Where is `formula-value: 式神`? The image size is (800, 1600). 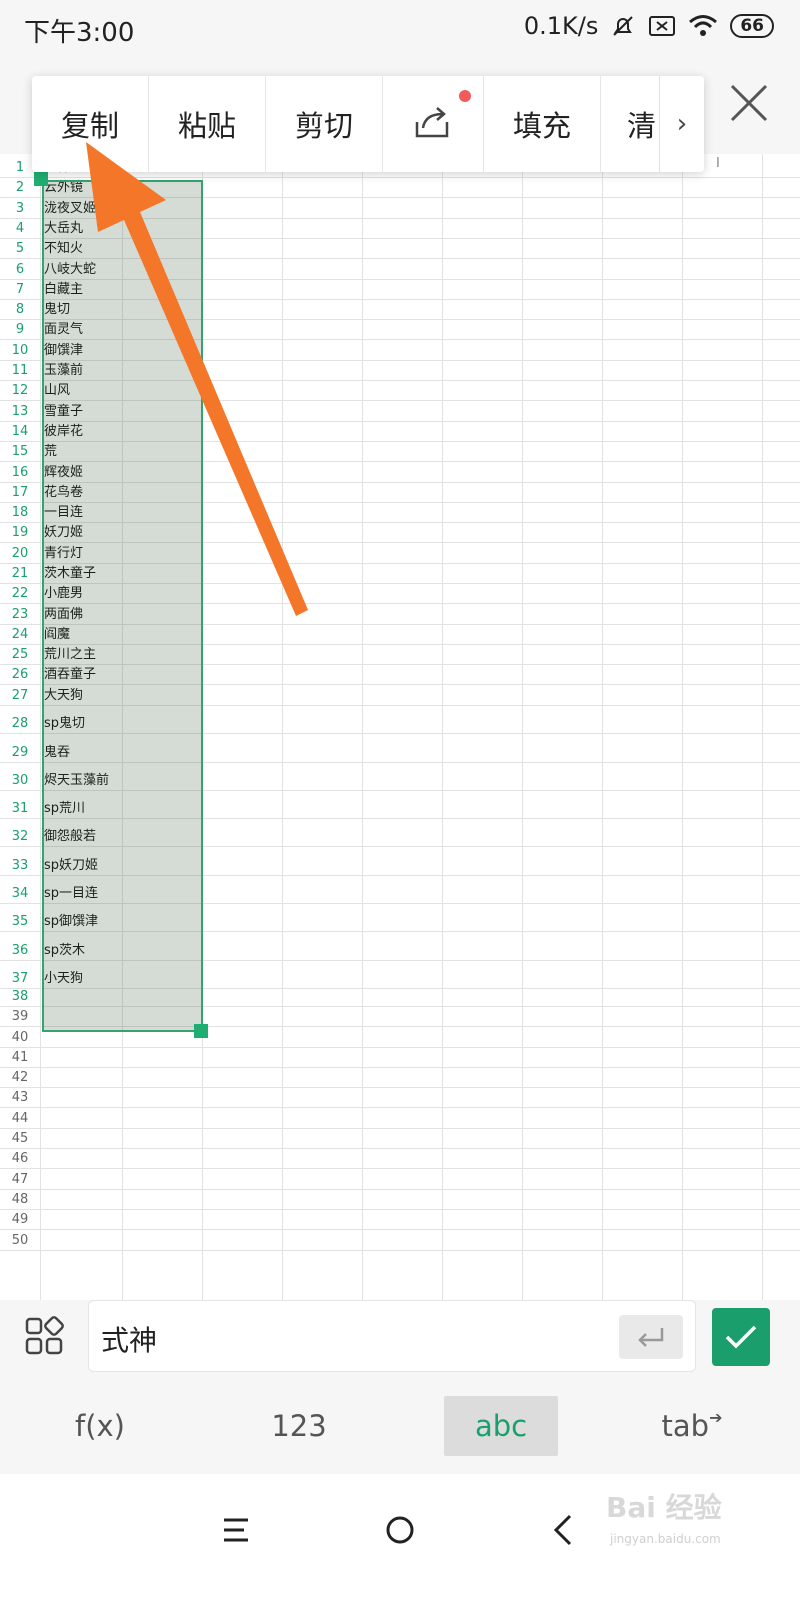
formula-value: 式神 is located at coordinates (129, 1340).